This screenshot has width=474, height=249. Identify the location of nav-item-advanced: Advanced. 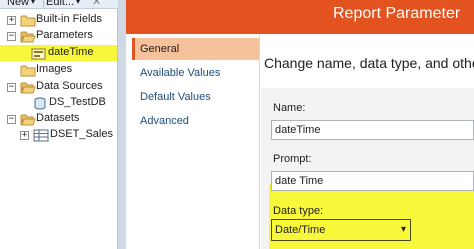
(195, 121).